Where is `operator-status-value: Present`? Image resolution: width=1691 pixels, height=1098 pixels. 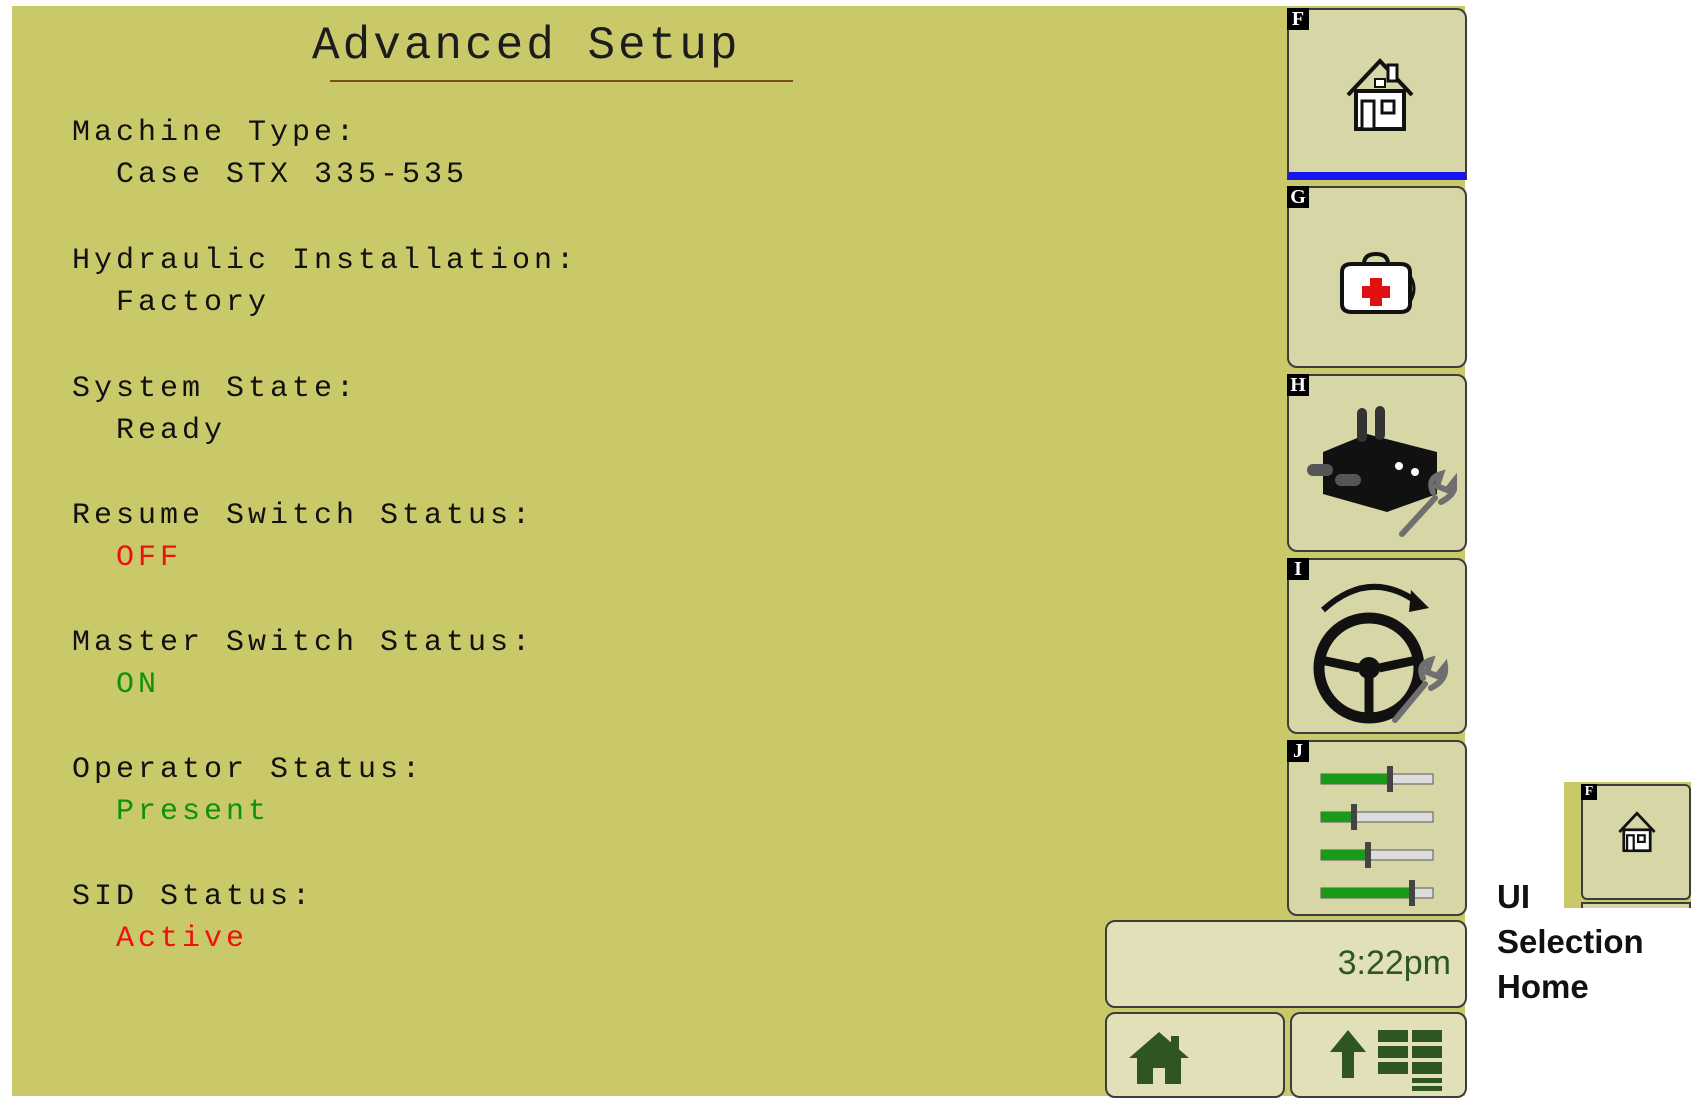 operator-status-value: Present is located at coordinates (193, 812).